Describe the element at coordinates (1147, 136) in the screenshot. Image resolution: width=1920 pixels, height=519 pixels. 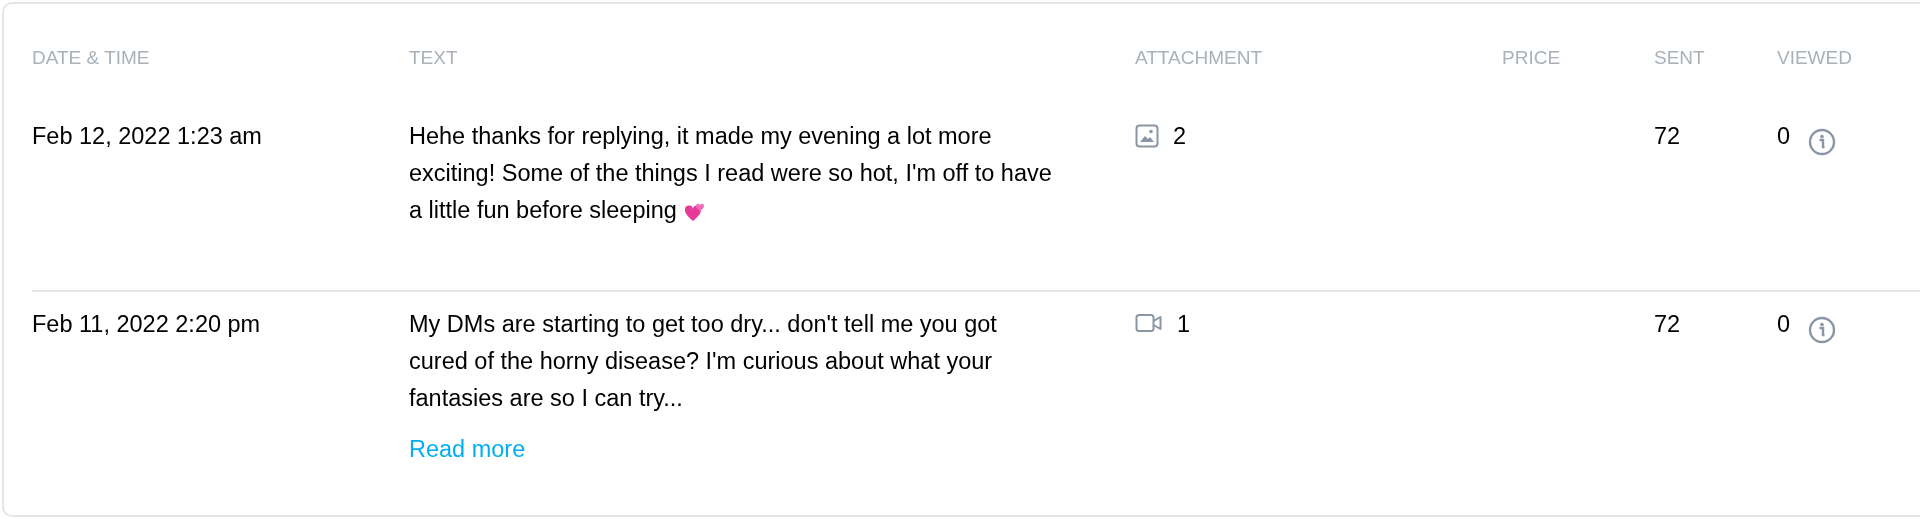
I see `image-icon` at that location.